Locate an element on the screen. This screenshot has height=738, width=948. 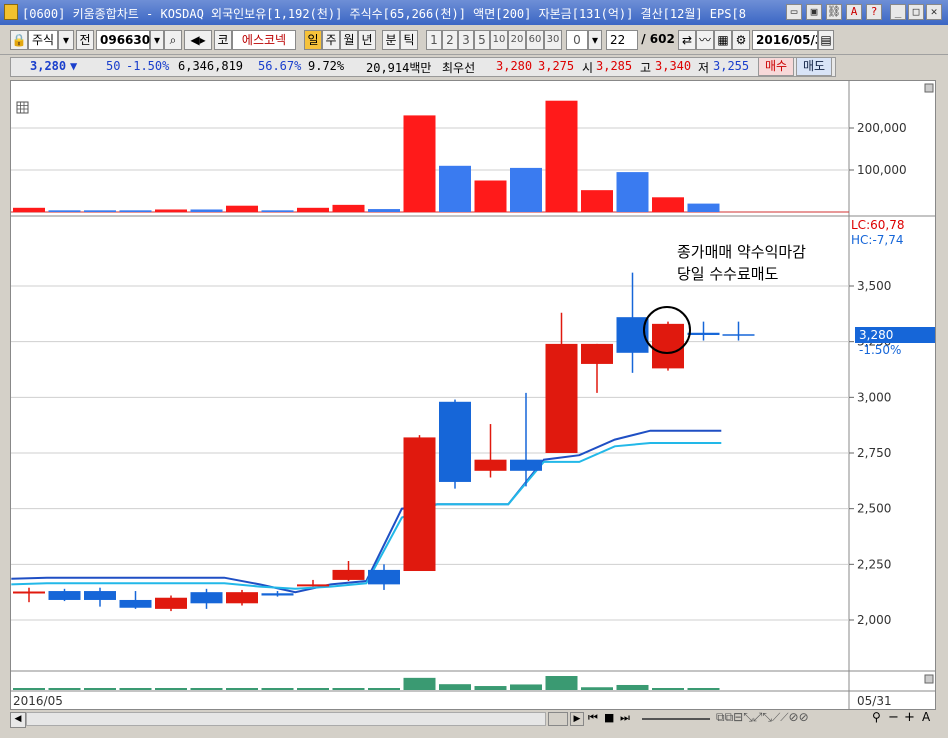
bottom-bar: ◀ ▶ ⏮ ■ ⏭ ⧉⧉⊟⤡⤢⤡⟋⟋⊘⊘ ⚲ − + A is located at coordinates (474, 724).